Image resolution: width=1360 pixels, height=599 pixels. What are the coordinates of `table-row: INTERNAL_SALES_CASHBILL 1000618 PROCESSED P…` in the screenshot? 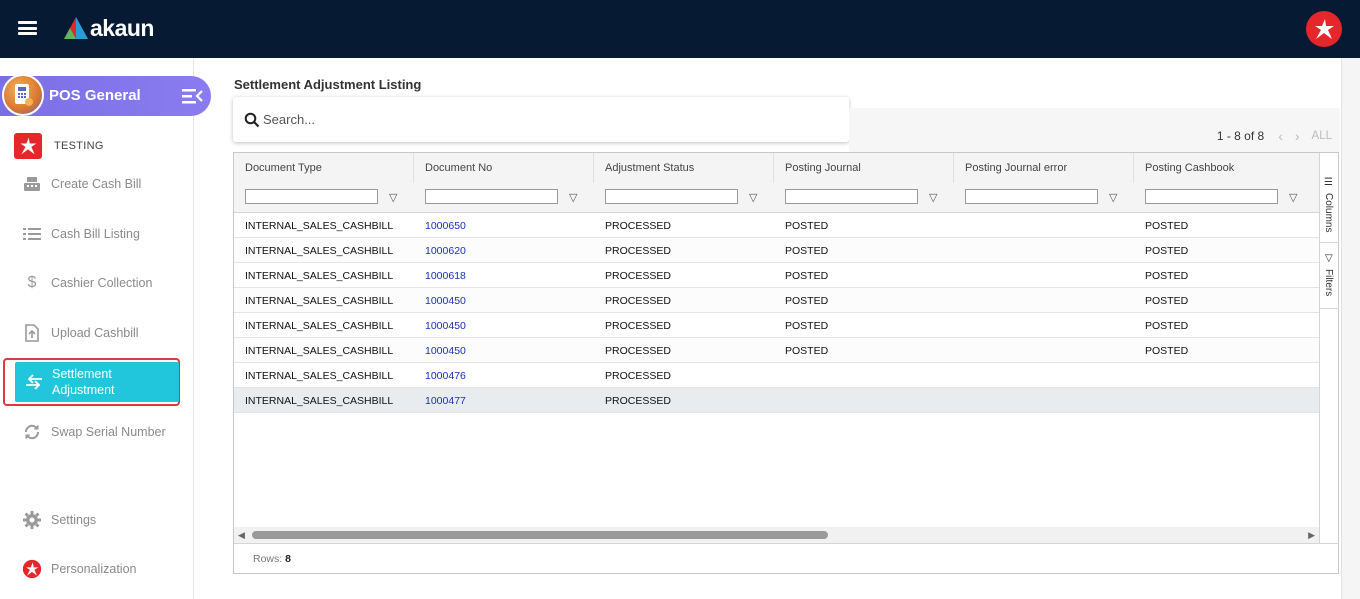 It's located at (776, 275).